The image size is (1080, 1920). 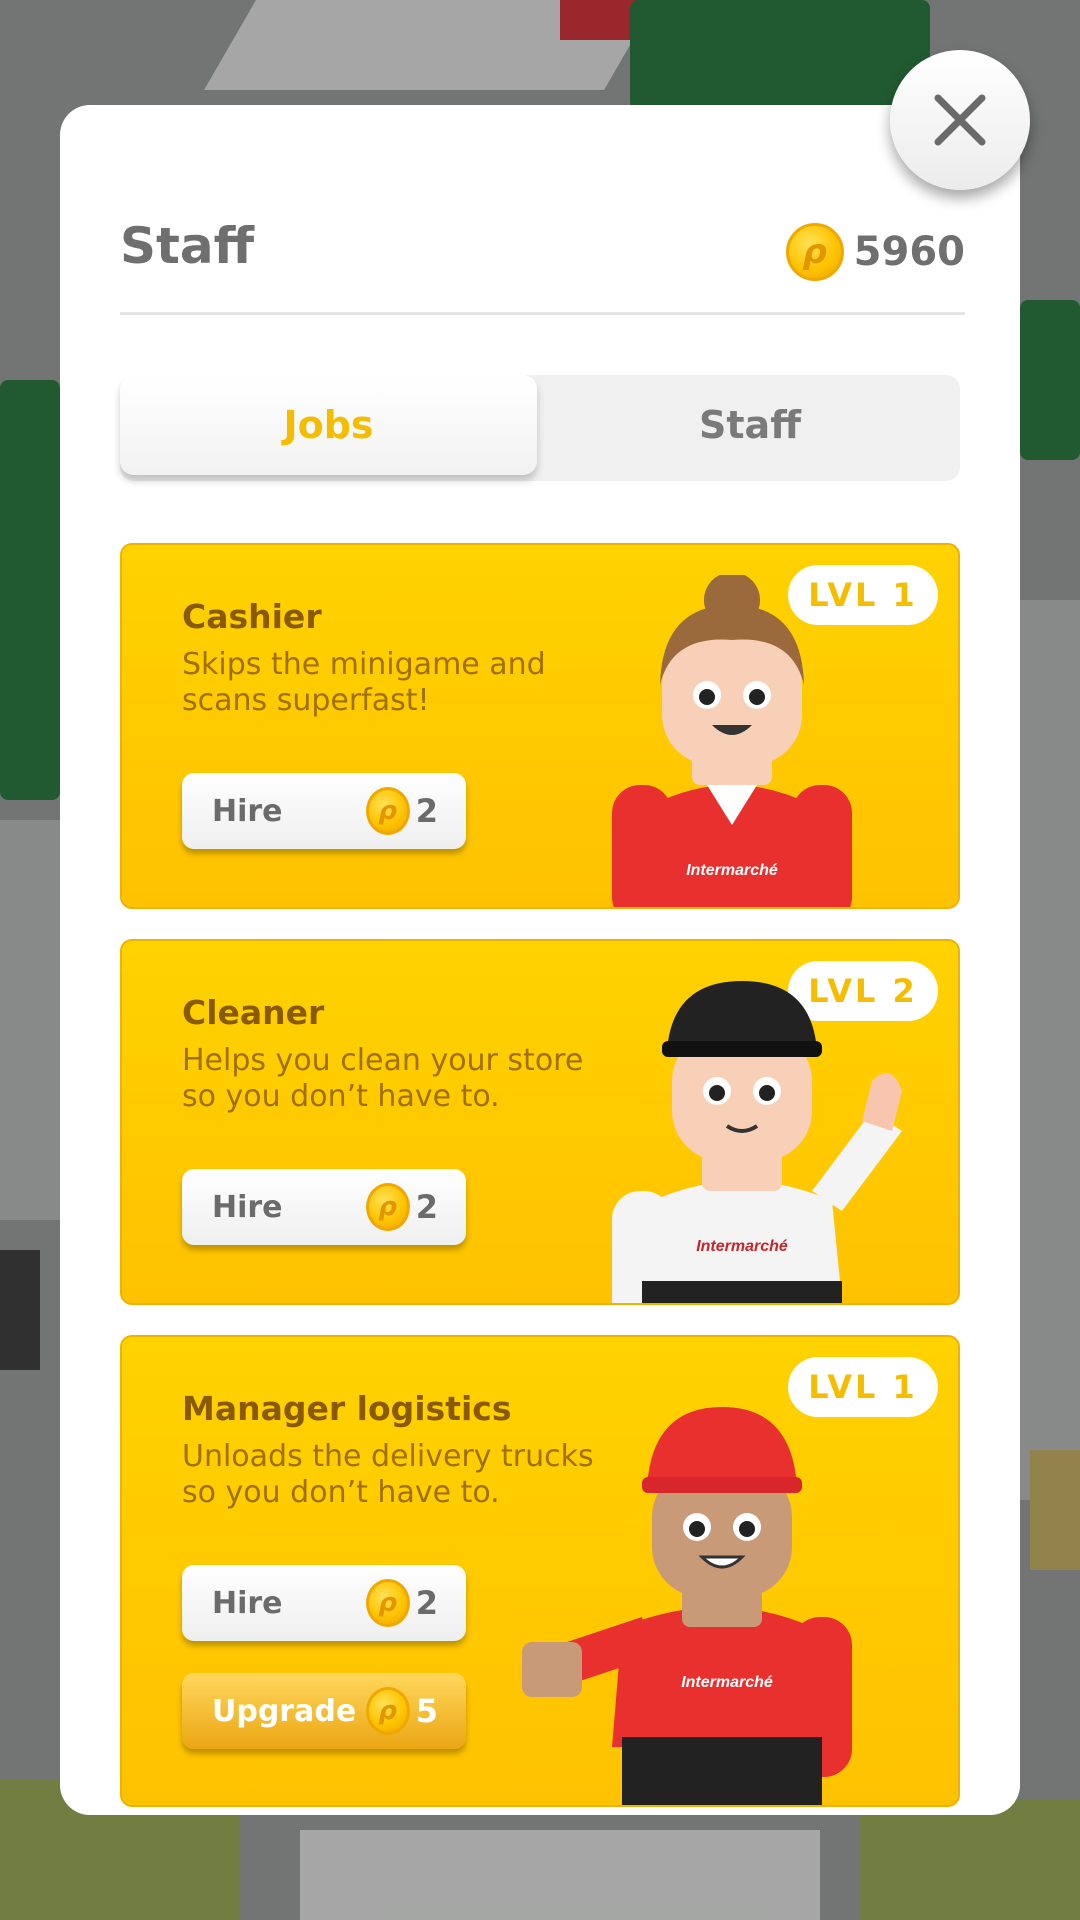 I want to click on job-title: Manager logistics, so click(x=347, y=1408).